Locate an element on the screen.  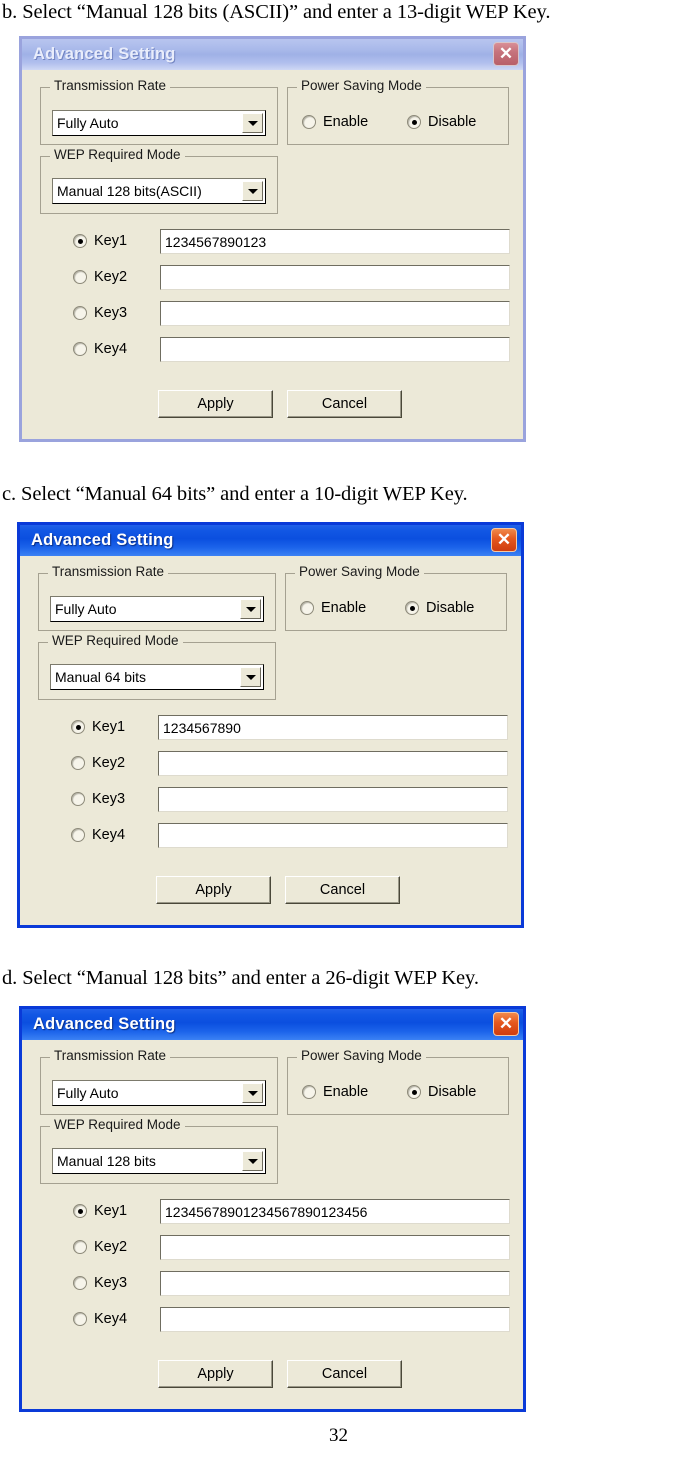
close-icon-glyph: ✕ is located at coordinates (504, 539).